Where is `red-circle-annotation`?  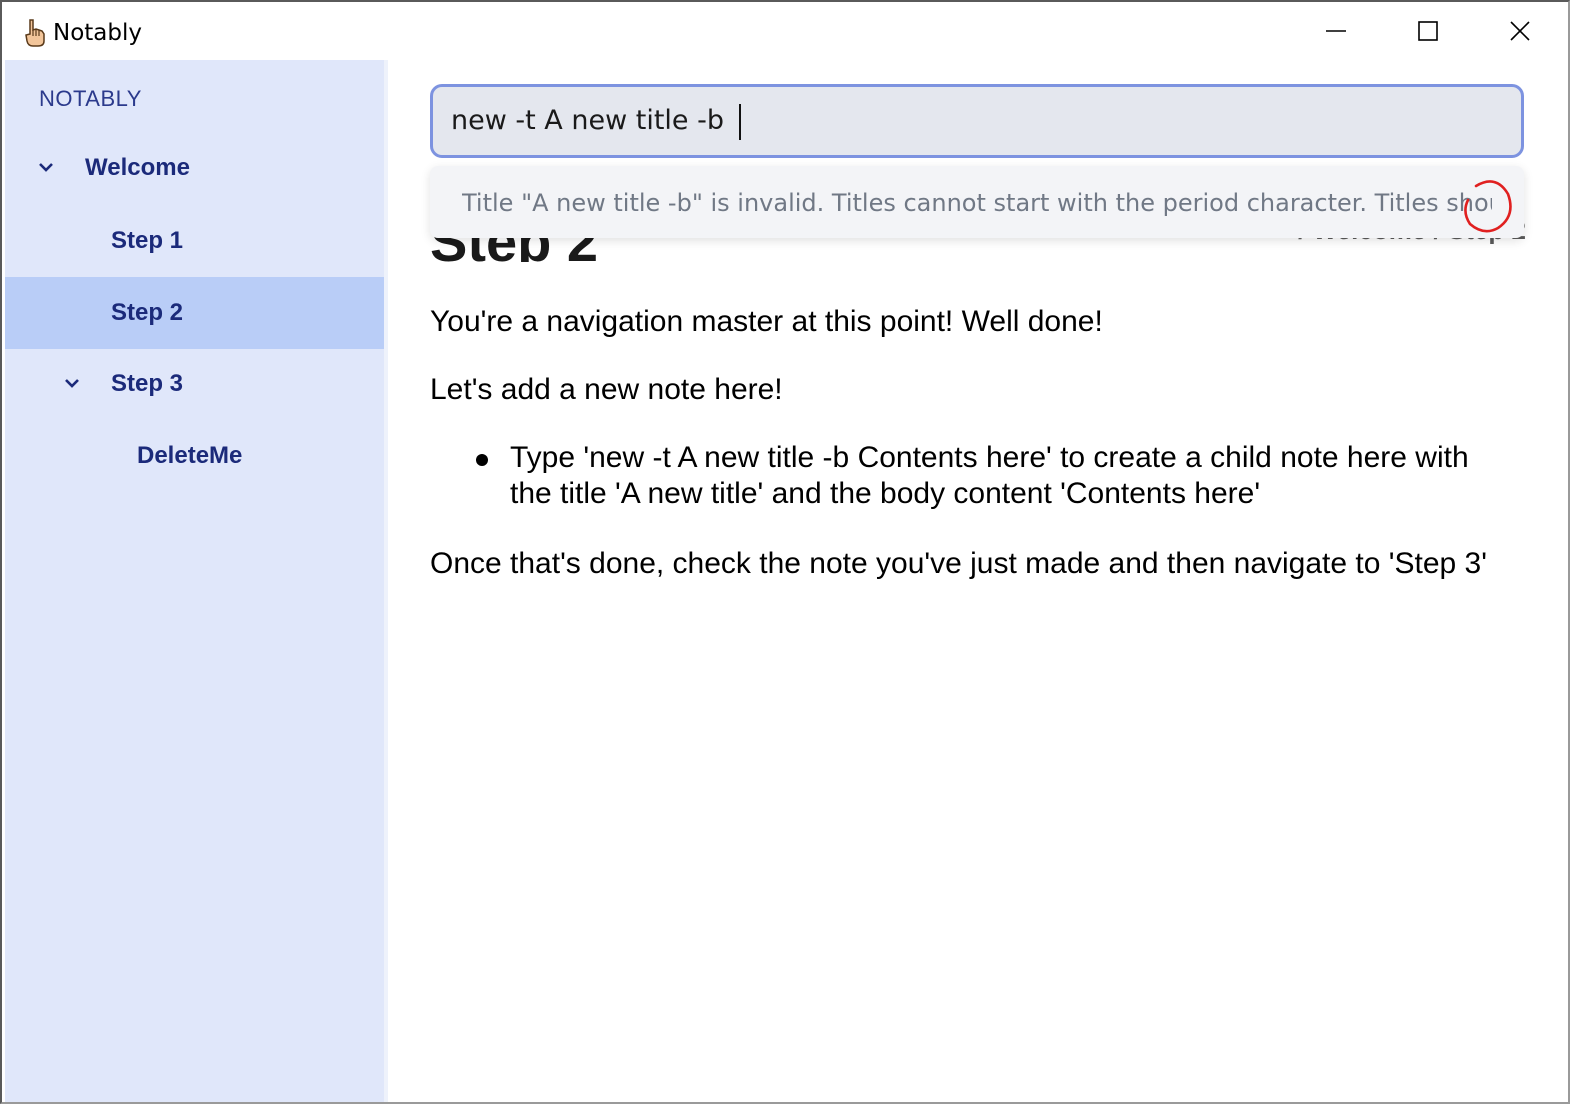
red-circle-annotation is located at coordinates (1488, 206).